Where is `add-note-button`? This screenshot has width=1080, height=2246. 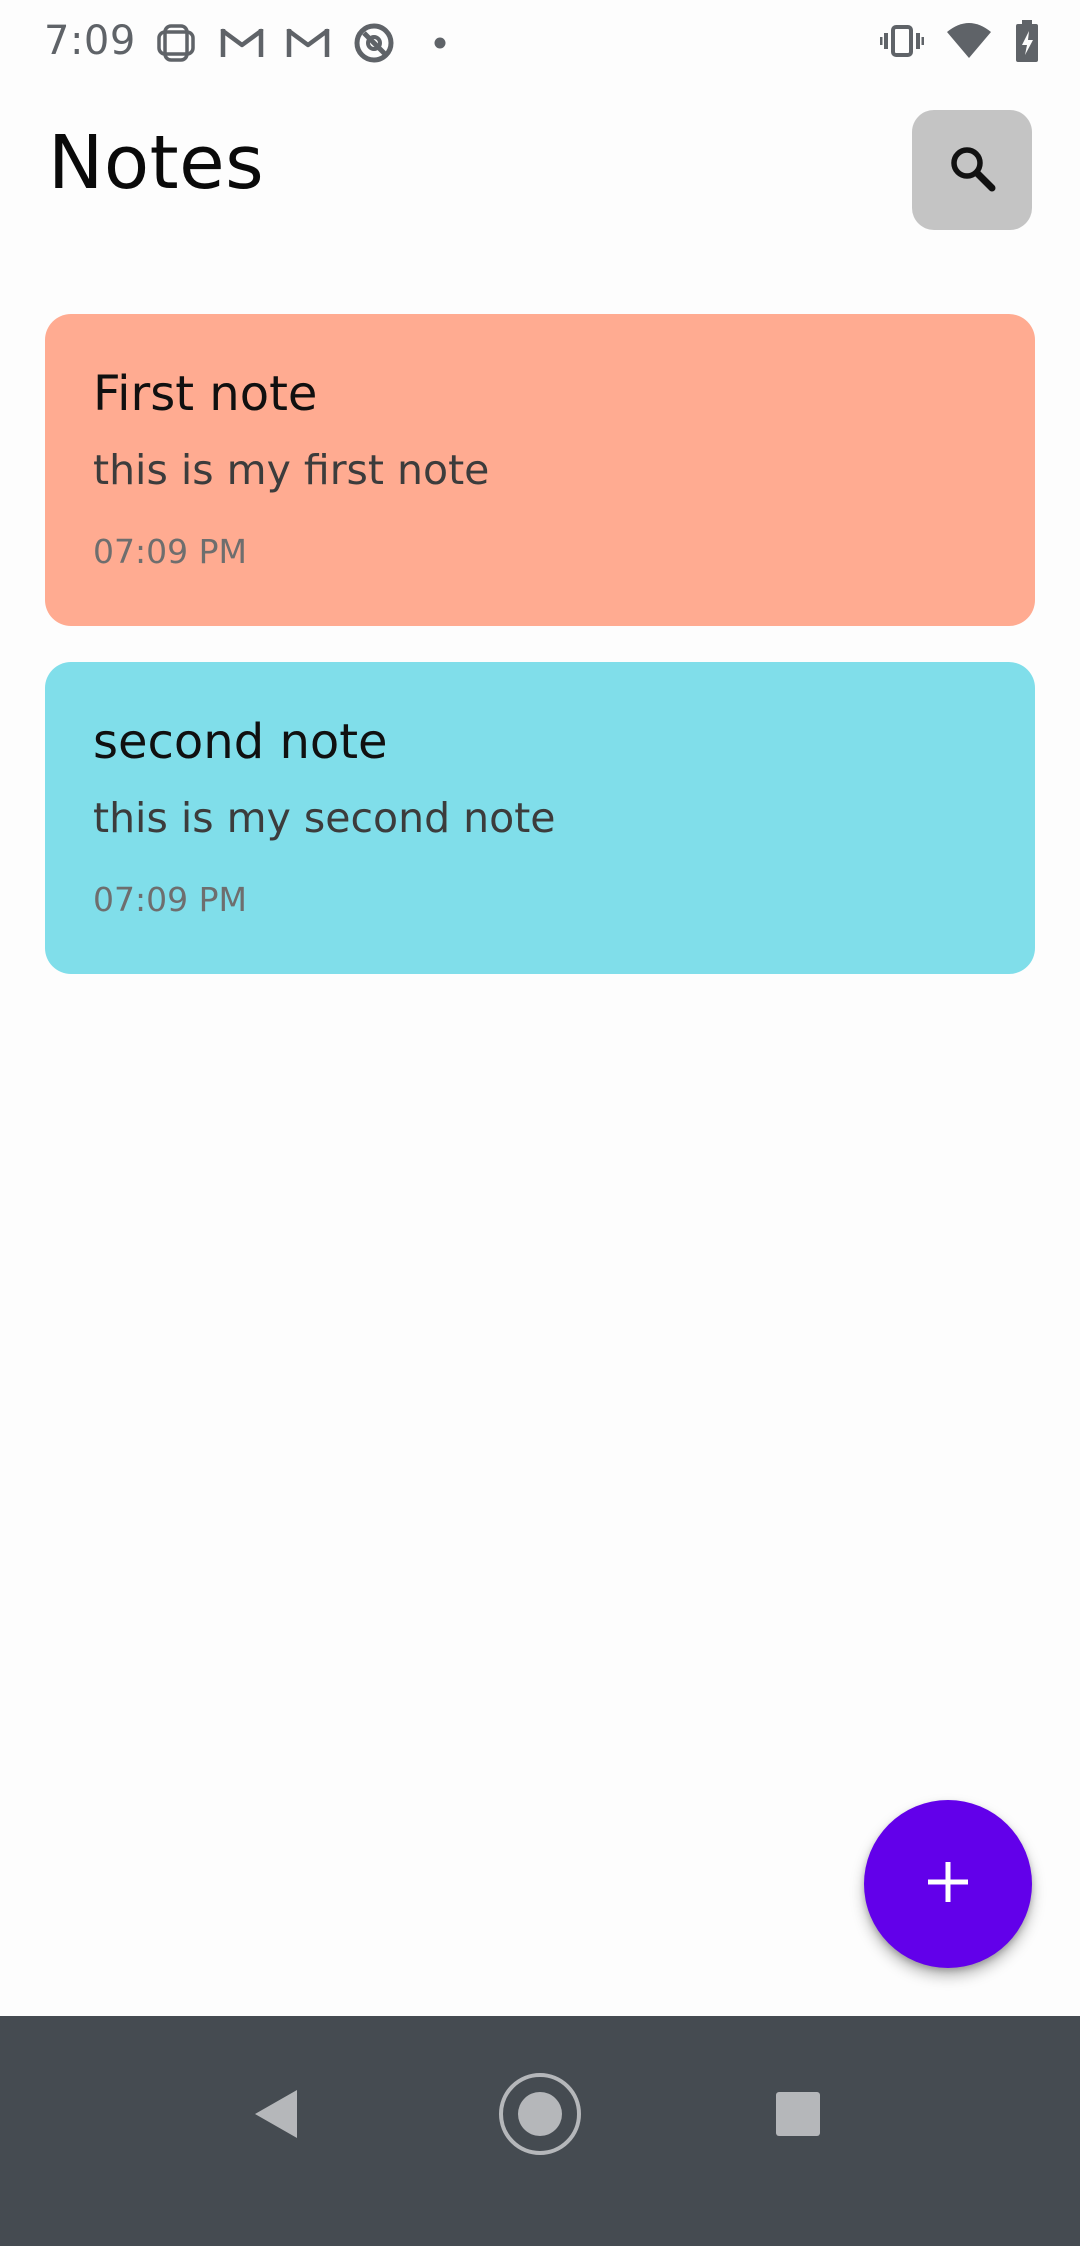 add-note-button is located at coordinates (948, 1884).